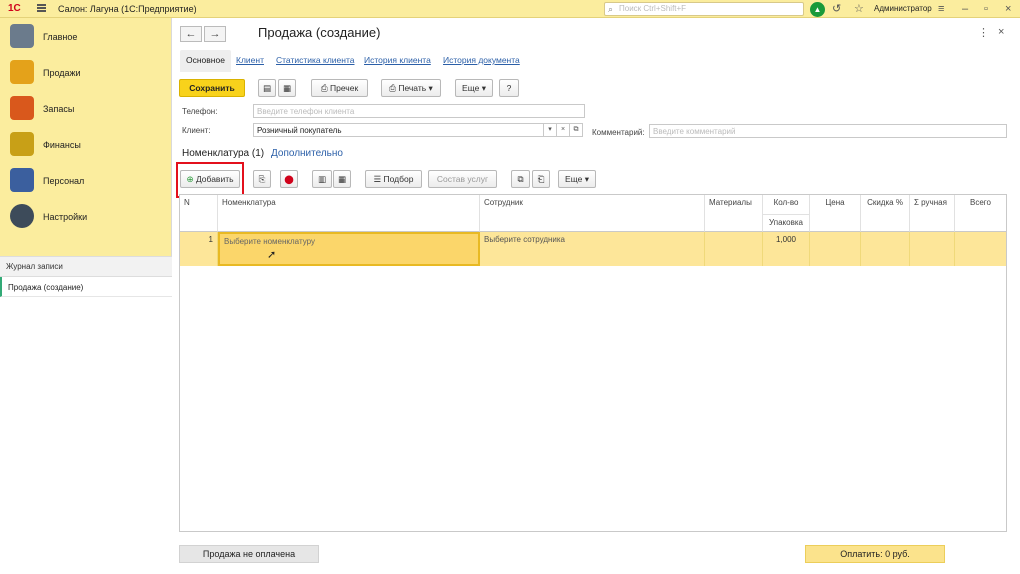 The image size is (1020, 574). Describe the element at coordinates (828, 131) in the screenshot. I see `comment-field: Введите комментарий` at that location.